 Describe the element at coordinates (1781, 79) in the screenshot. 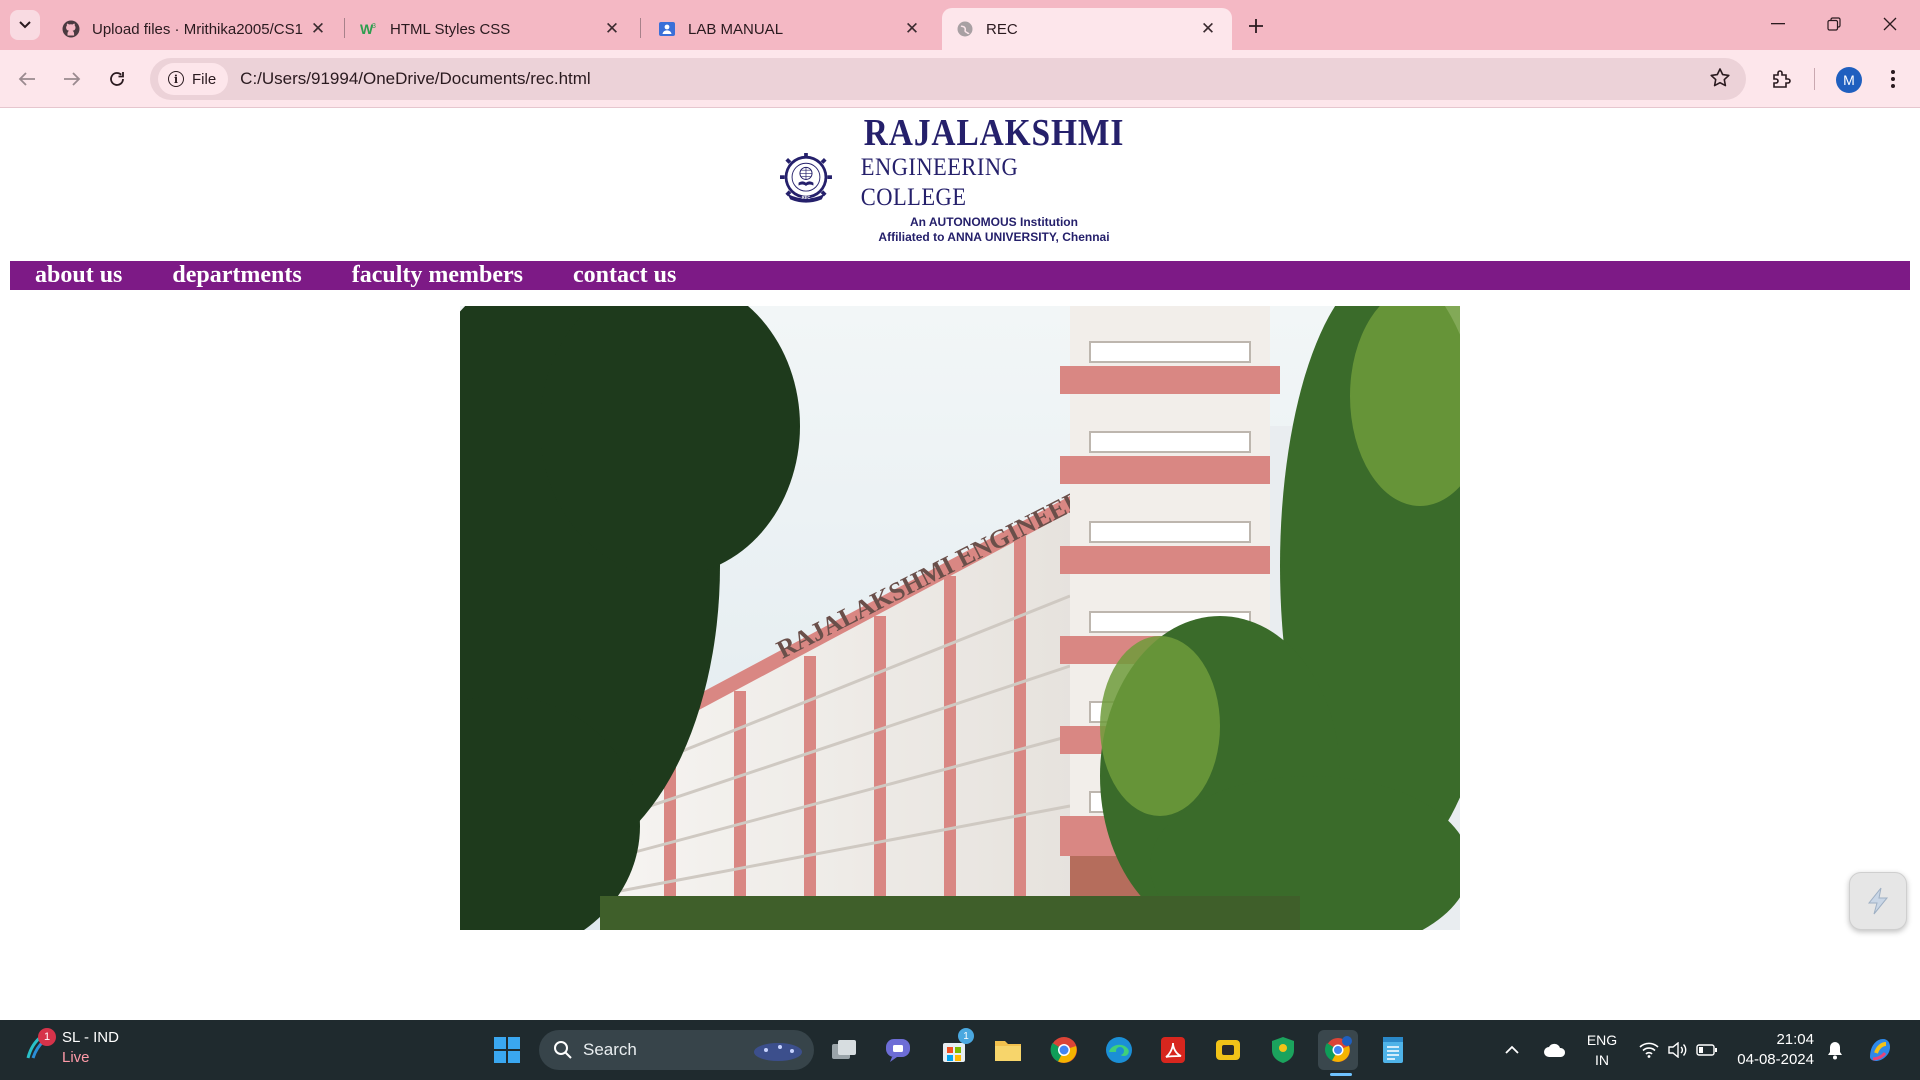

I see `extensions-button` at that location.